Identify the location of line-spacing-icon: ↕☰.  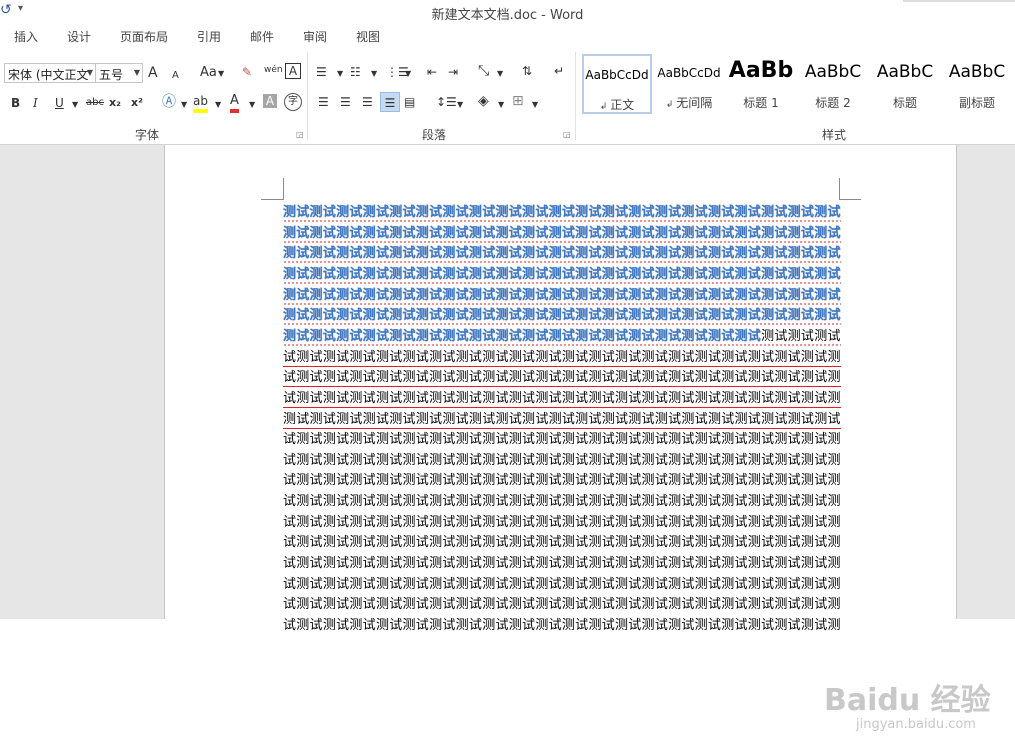
(446, 102).